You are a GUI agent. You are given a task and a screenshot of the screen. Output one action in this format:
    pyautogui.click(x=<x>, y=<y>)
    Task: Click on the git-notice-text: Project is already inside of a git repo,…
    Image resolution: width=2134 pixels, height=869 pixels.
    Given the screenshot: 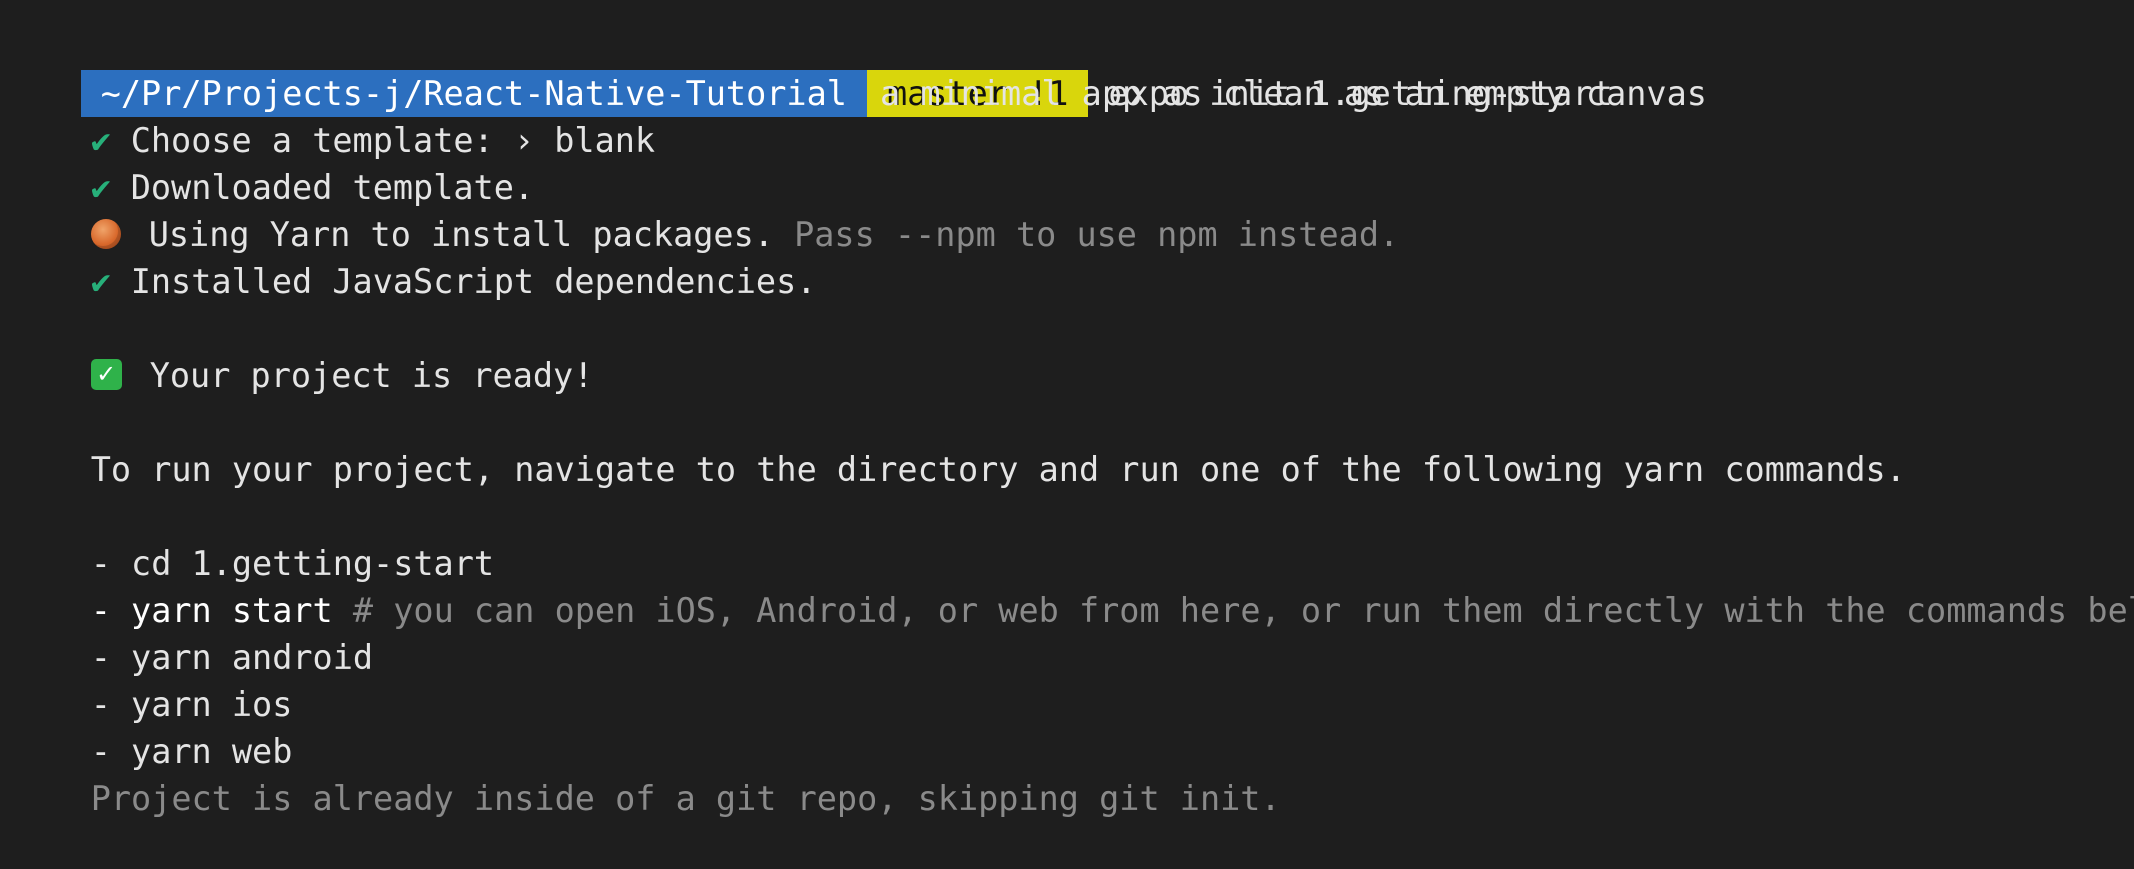 What is the action you would take?
    pyautogui.click(x=685, y=798)
    